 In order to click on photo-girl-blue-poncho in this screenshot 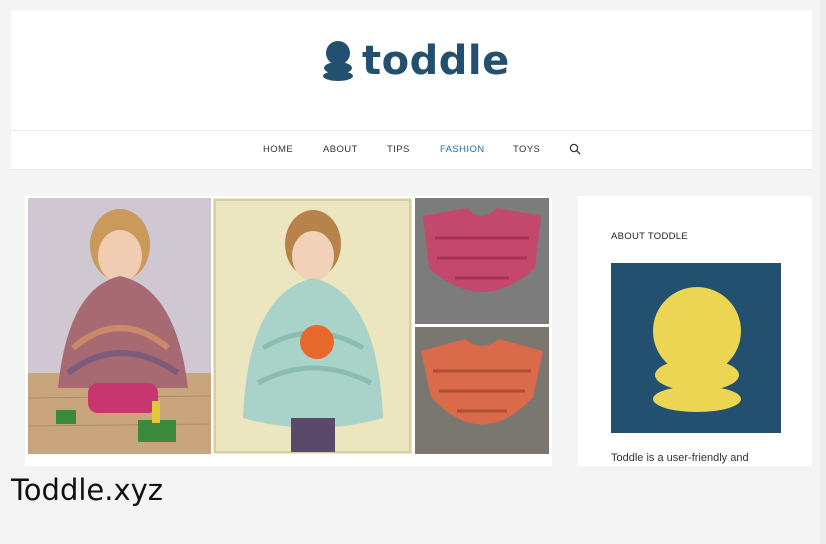, I will do `click(312, 326)`.